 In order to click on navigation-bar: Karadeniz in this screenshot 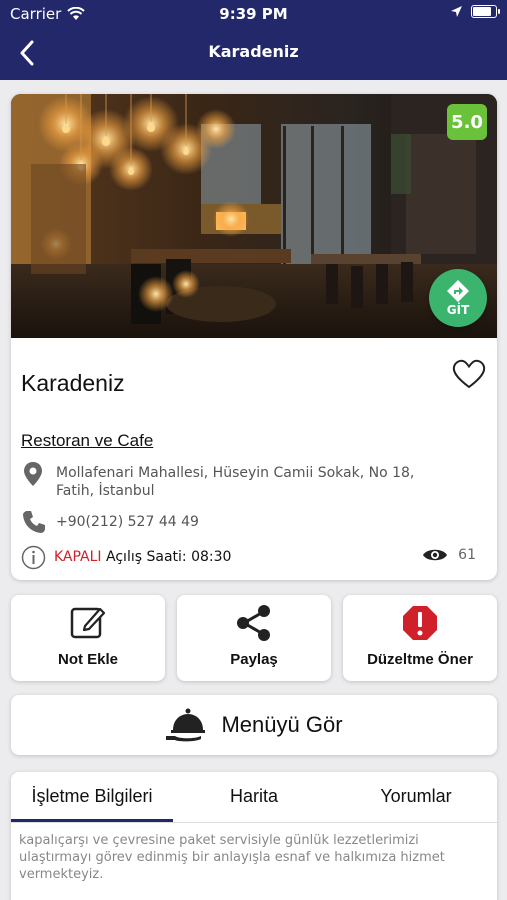, I will do `click(253, 53)`.